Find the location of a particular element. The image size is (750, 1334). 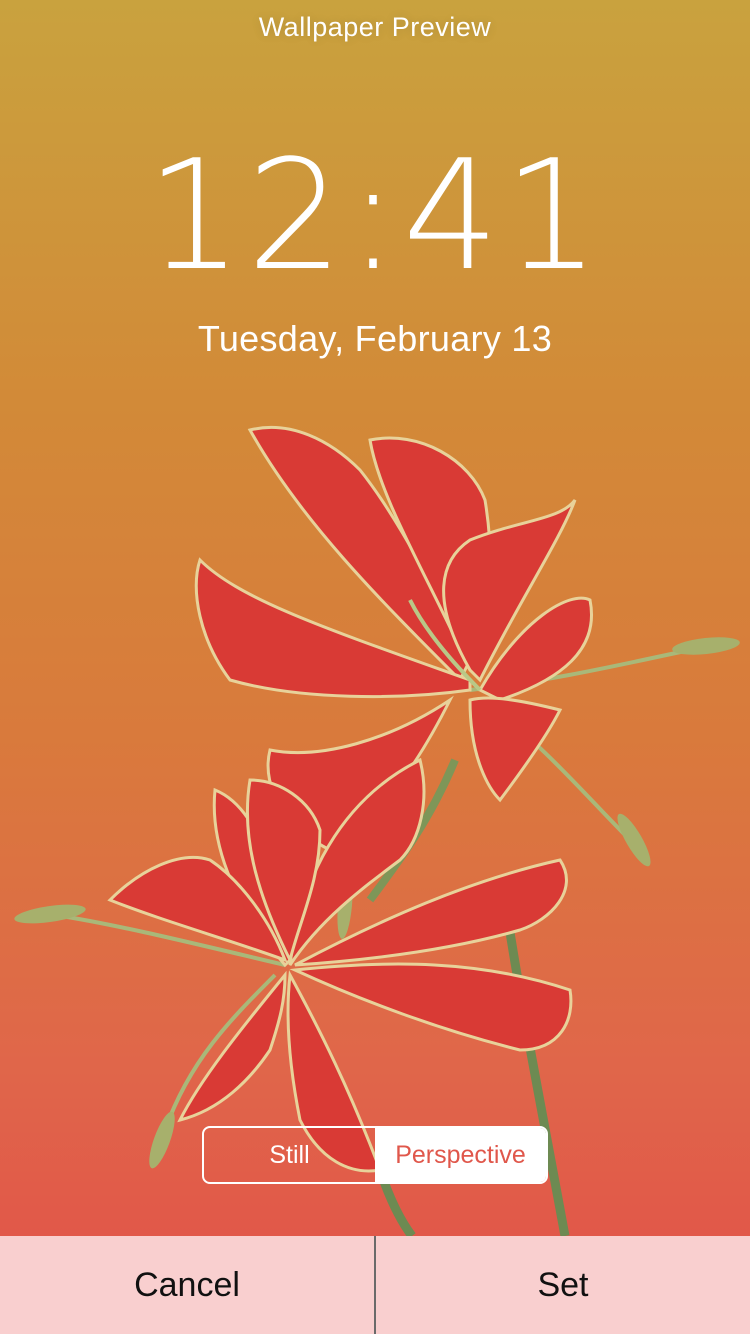

lock-screen-date: Tuesday, February 13 is located at coordinates (375, 338).